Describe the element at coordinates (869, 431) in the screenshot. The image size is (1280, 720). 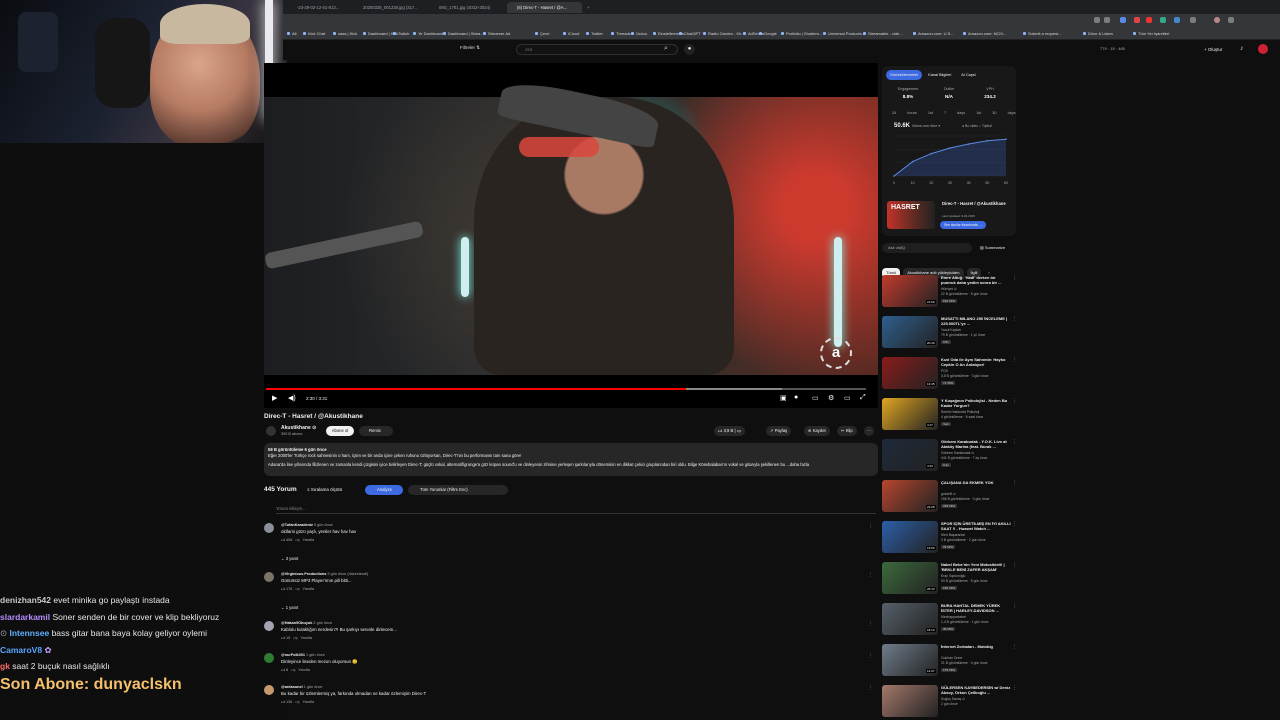
I see `more-icon: ⋯` at that location.